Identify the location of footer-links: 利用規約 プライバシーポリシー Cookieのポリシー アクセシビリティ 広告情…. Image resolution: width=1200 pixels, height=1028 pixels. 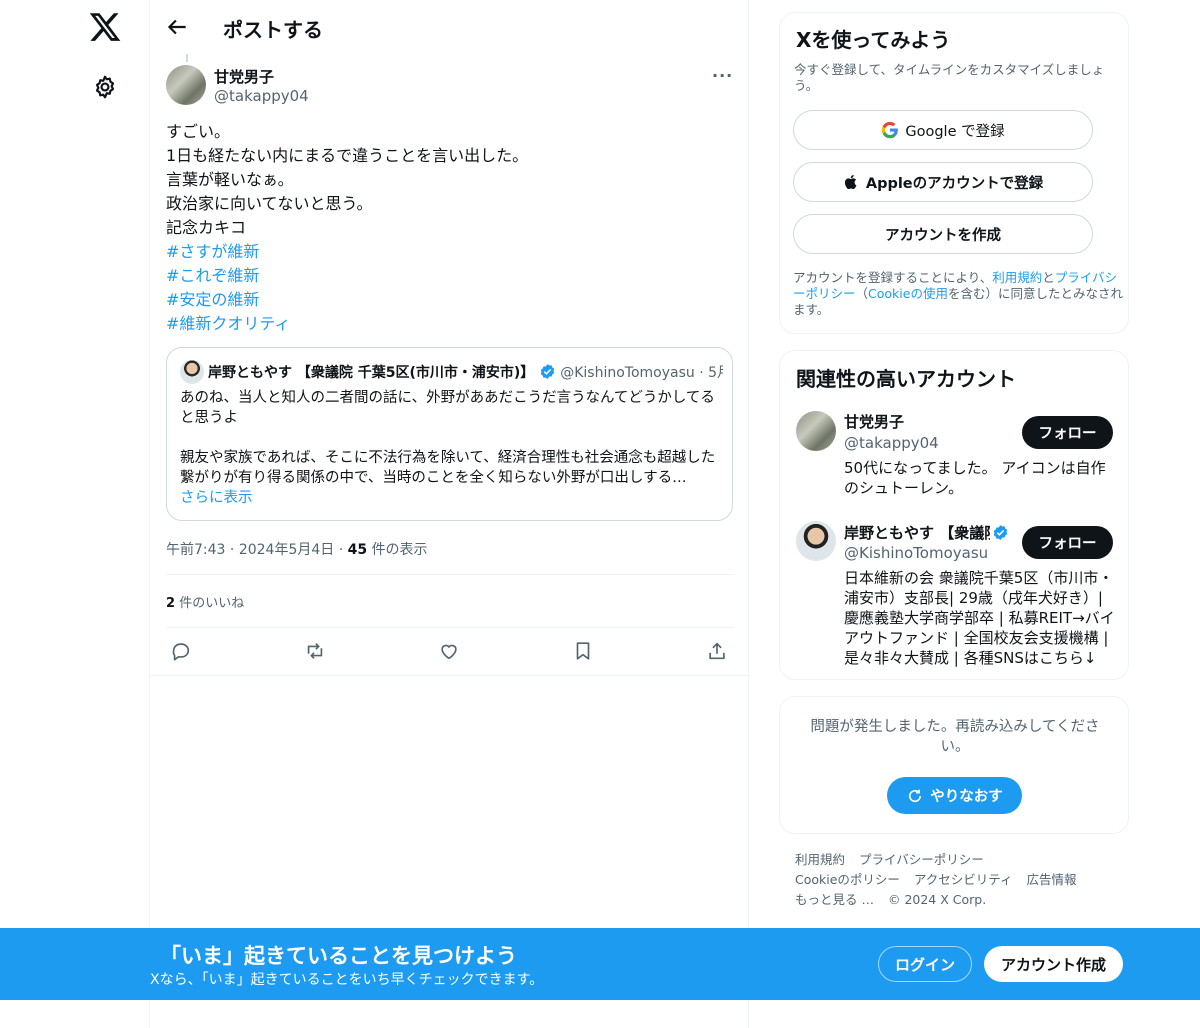
(960, 880).